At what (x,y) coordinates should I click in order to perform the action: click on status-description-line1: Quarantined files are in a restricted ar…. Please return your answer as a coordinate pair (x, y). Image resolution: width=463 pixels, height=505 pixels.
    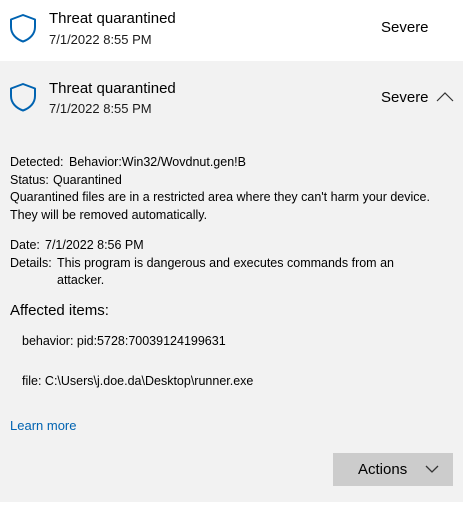
    Looking at the image, I should click on (220, 197).